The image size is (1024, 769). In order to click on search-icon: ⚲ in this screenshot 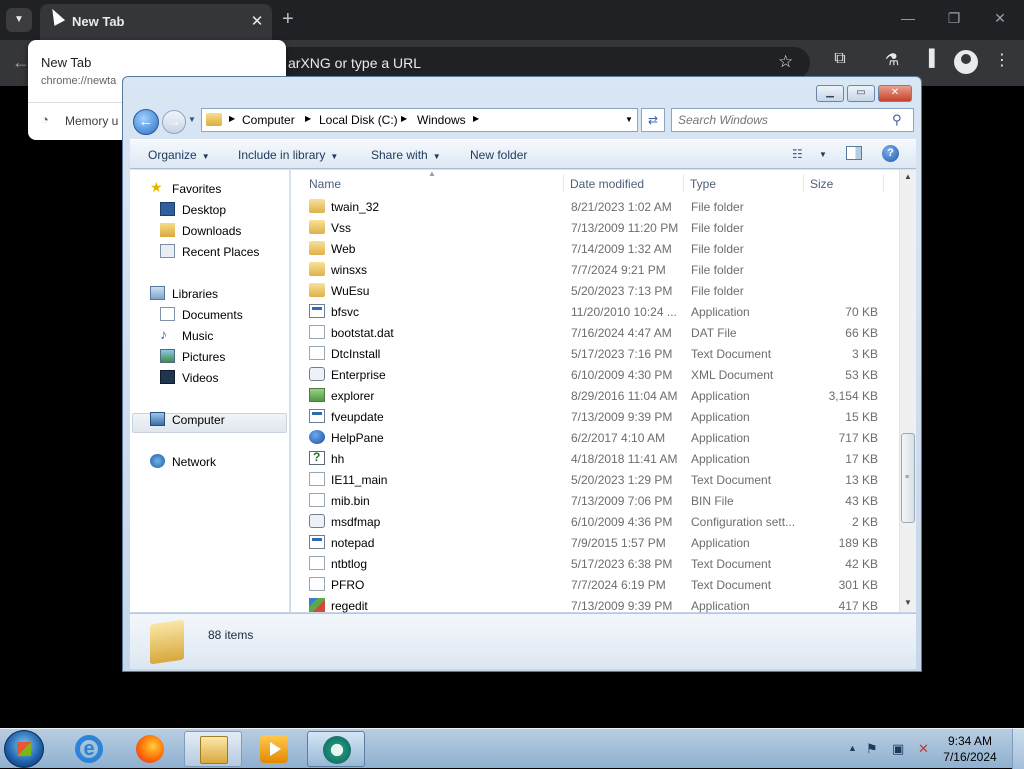, I will do `click(897, 120)`.